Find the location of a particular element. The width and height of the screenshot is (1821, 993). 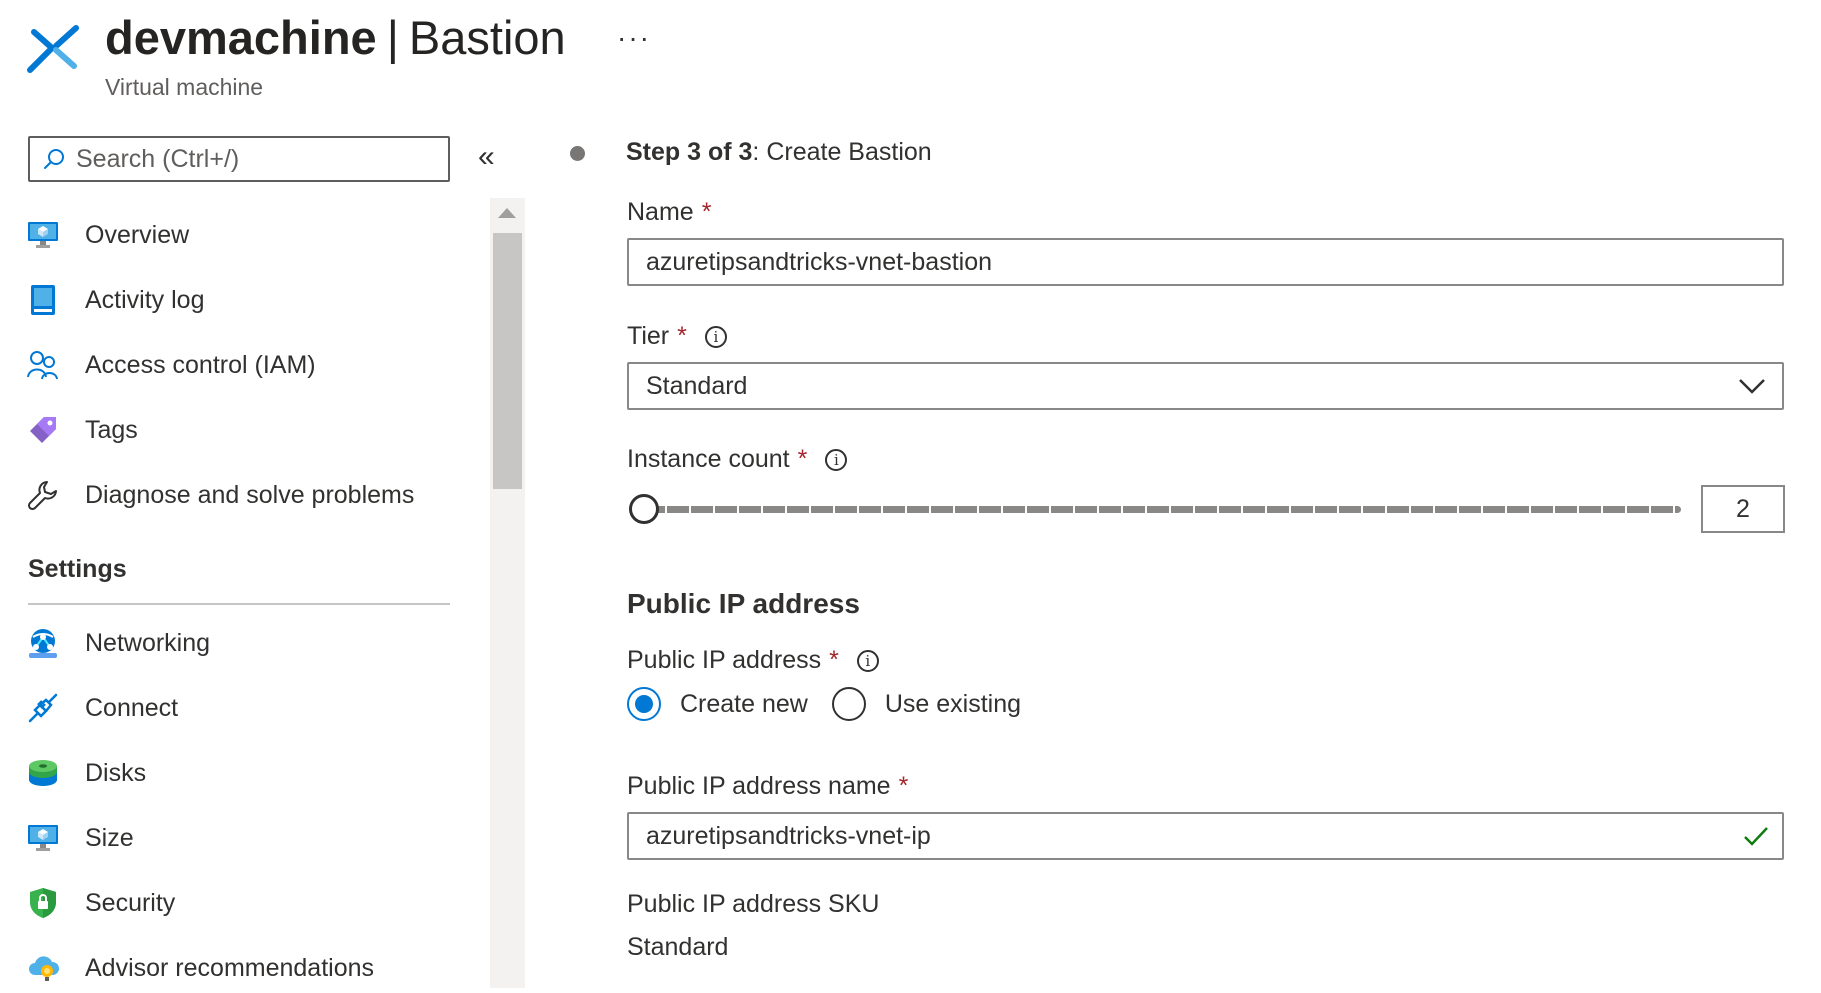

shield-icon is located at coordinates (43, 903).